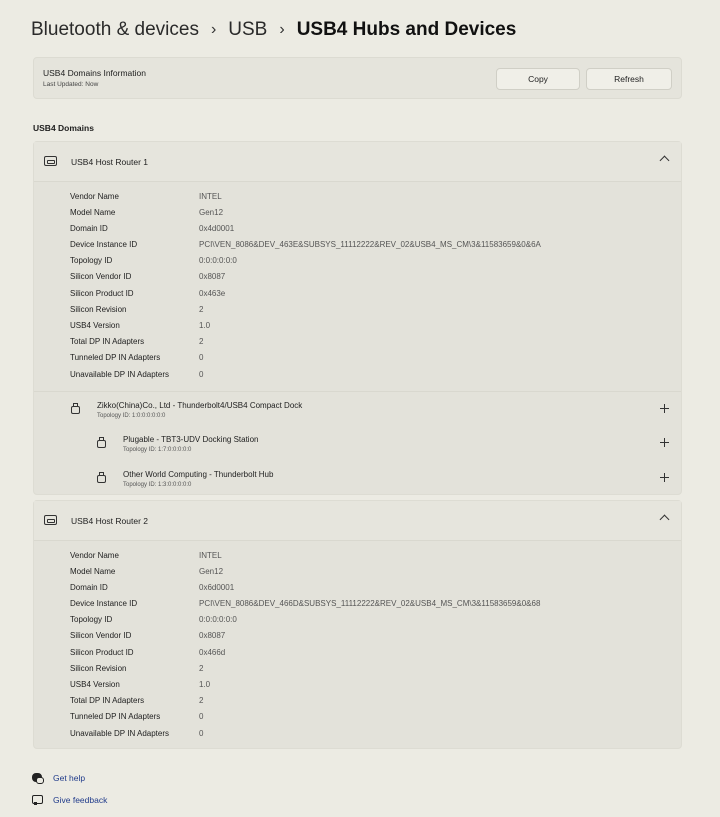  Describe the element at coordinates (71, 84) in the screenshot. I see `last-updated-text: Last Updated: Now` at that location.